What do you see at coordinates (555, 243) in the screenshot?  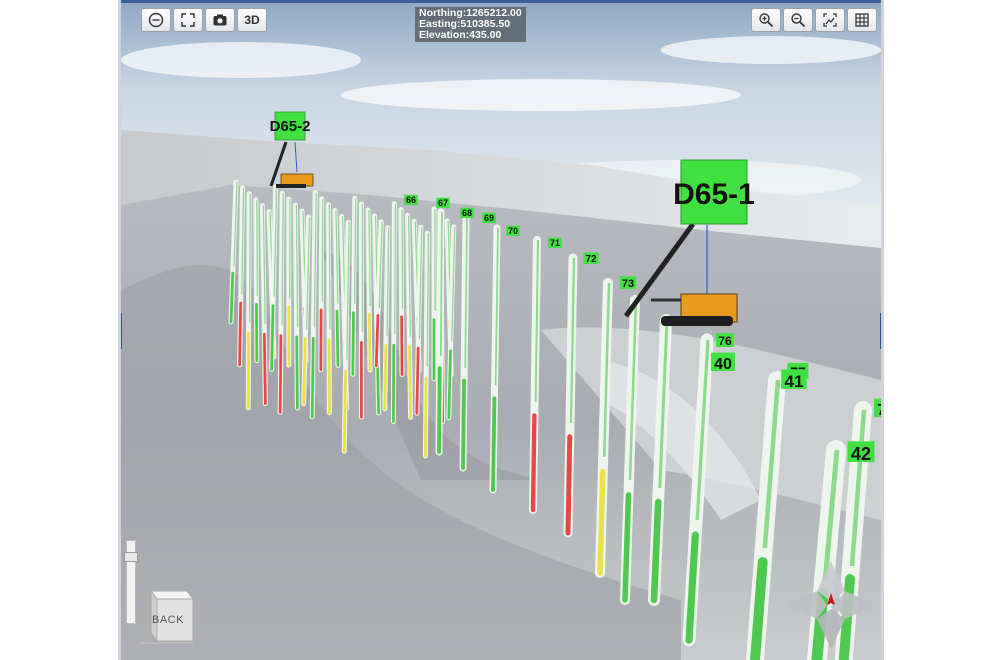 I see `hole-label: 71` at bounding box center [555, 243].